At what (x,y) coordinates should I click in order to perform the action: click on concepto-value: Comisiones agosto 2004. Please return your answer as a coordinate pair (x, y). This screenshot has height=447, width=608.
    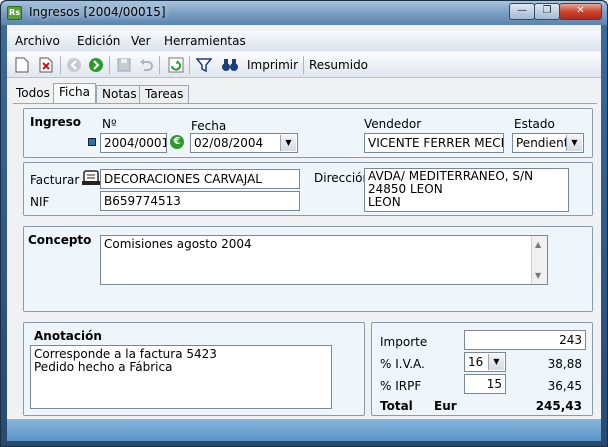
    Looking at the image, I should click on (178, 244).